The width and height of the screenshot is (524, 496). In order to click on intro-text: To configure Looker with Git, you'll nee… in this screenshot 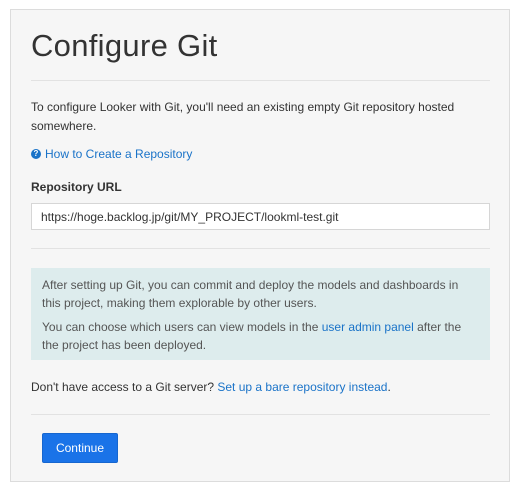, I will do `click(243, 116)`.